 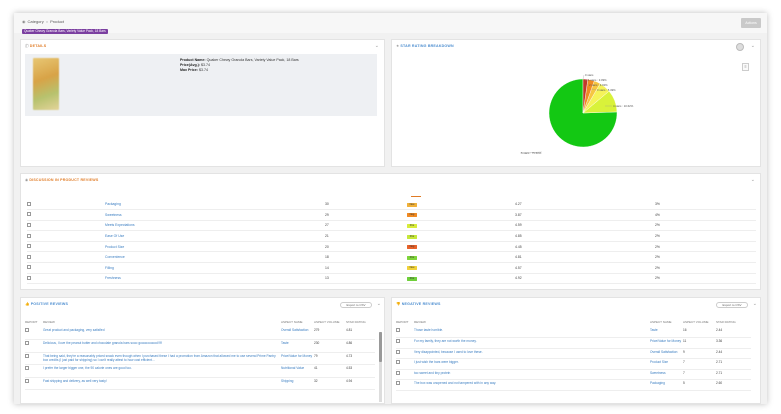 I want to click on aspect-volume: 41, so click(x=330, y=371).